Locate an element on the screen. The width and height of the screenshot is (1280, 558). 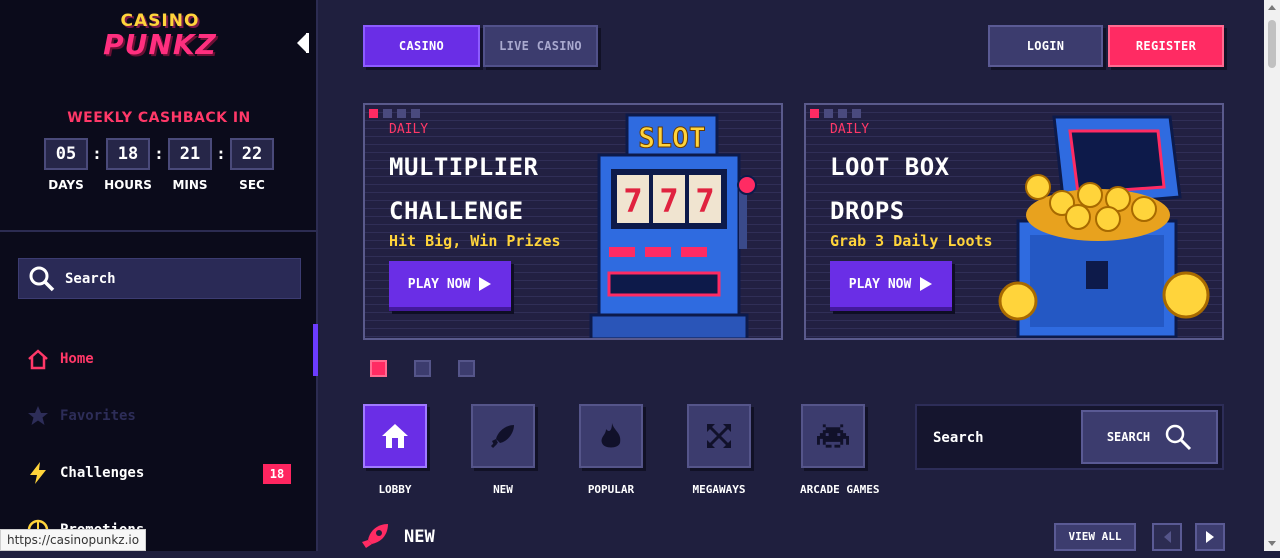
timer-sec-label: SEC is located at coordinates (252, 185).